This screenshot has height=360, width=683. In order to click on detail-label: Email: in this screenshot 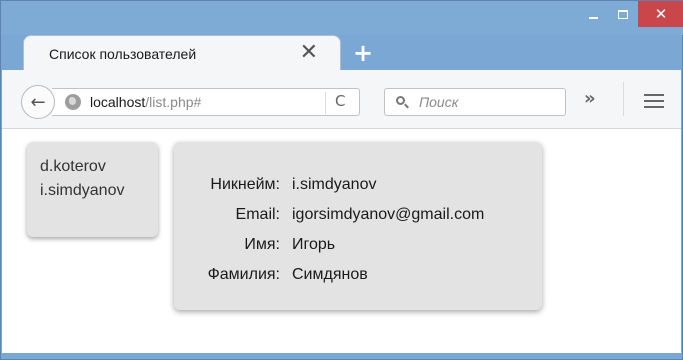, I will do `click(257, 214)`.